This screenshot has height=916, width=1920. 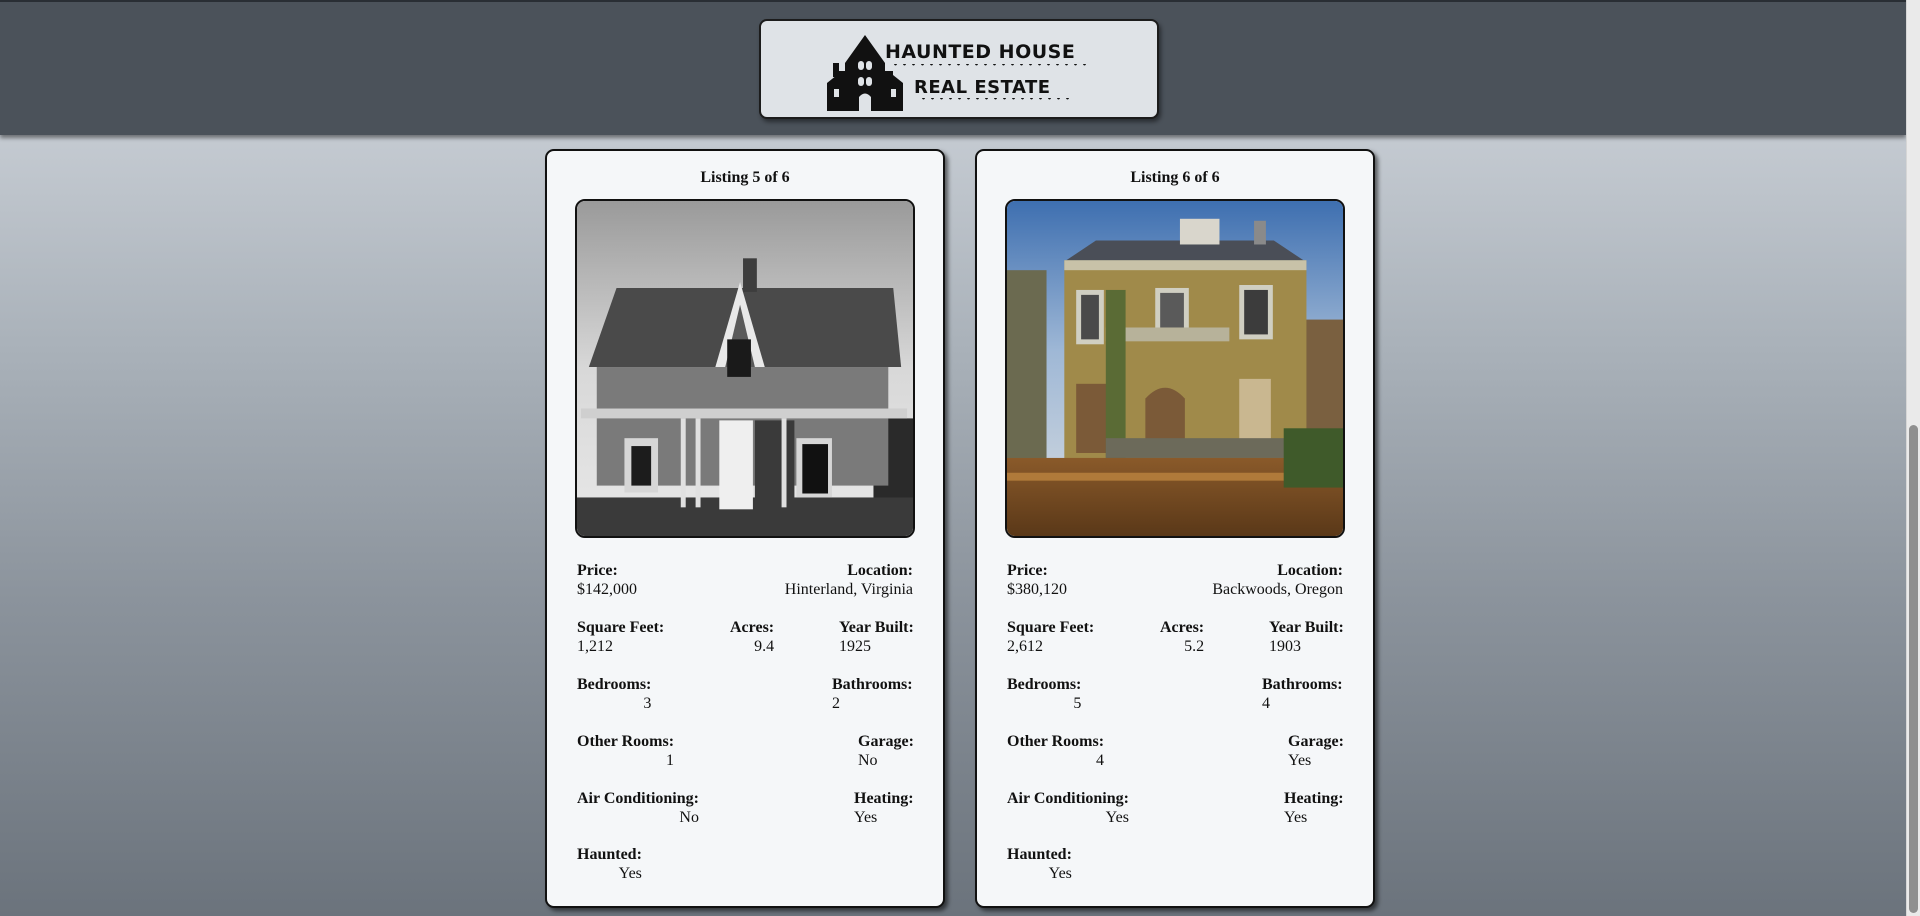 What do you see at coordinates (1194, 646) in the screenshot?
I see `acres-value: 5.2` at bounding box center [1194, 646].